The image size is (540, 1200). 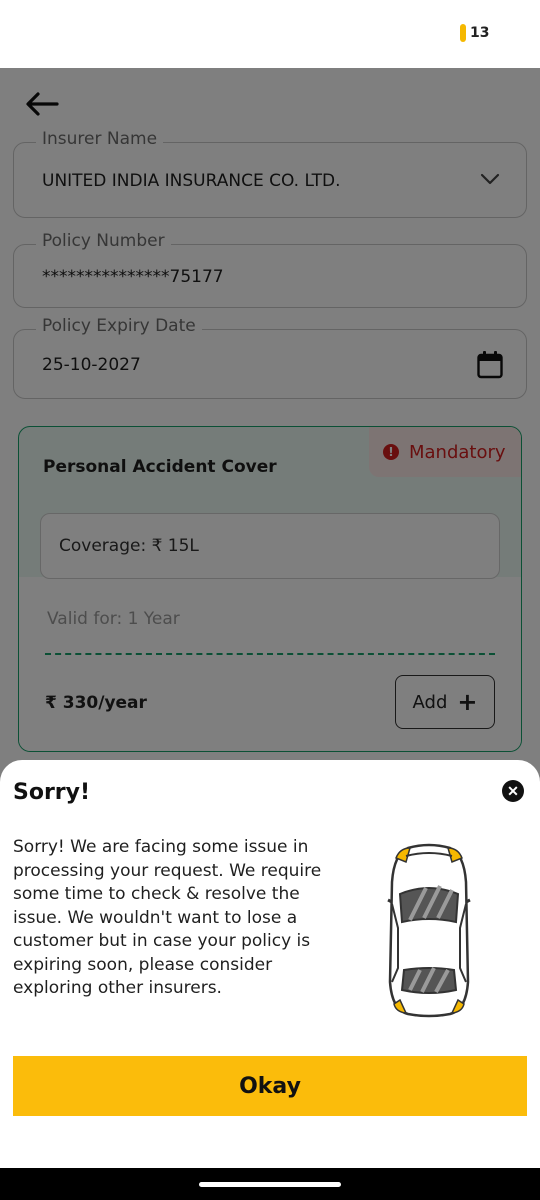 I want to click on status-bar: 13, so click(x=270, y=34).